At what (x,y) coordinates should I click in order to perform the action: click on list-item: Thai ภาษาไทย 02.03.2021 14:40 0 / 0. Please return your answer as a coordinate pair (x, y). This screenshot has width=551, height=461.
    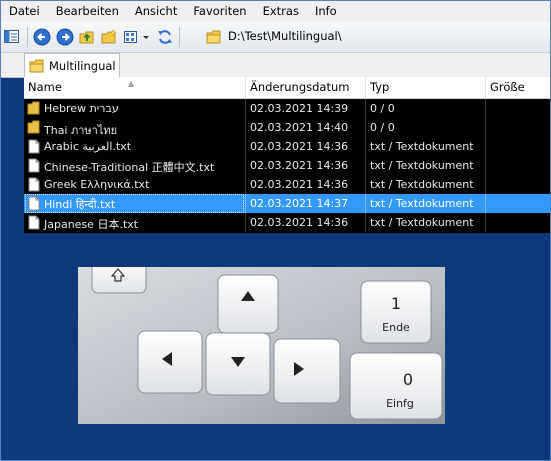
    Looking at the image, I should click on (287, 127).